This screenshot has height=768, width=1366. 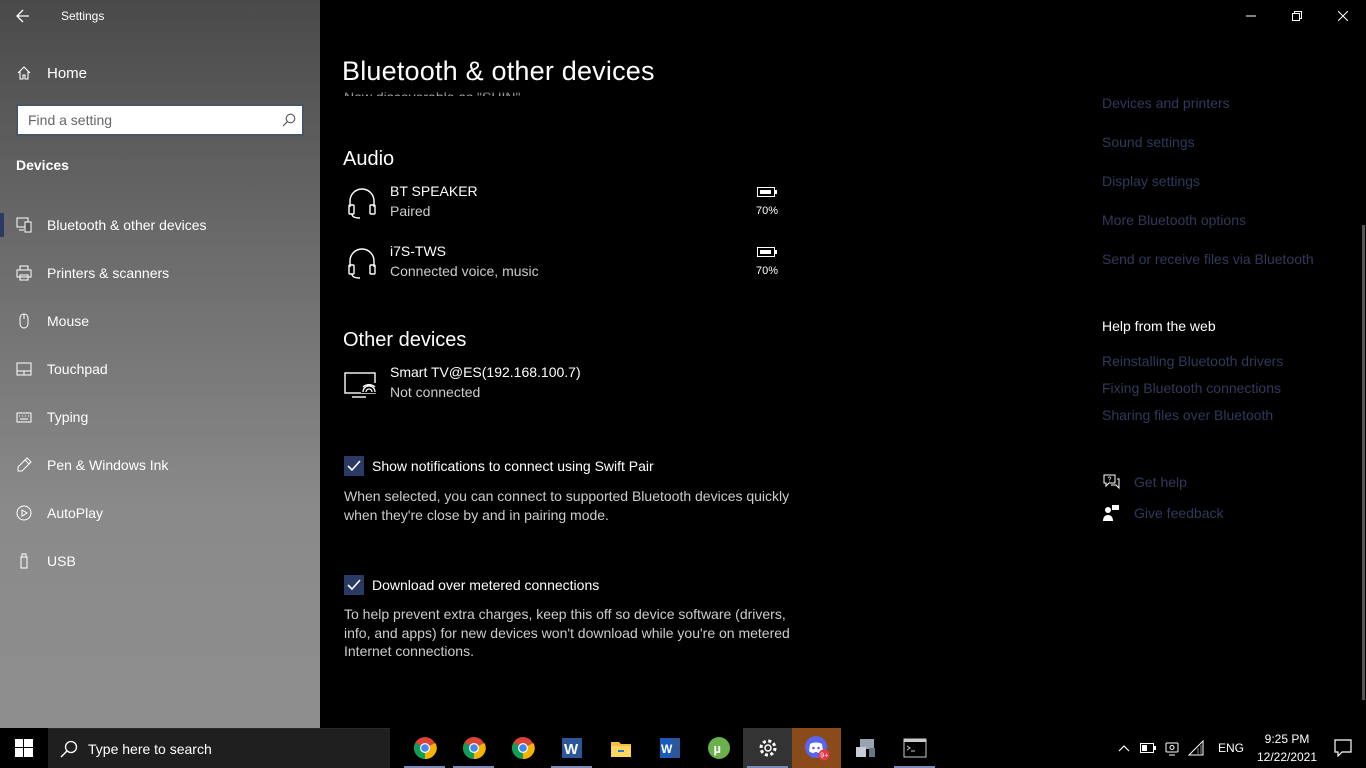 I want to click on taskbar-app-discord: 9+, so click(x=816, y=748).